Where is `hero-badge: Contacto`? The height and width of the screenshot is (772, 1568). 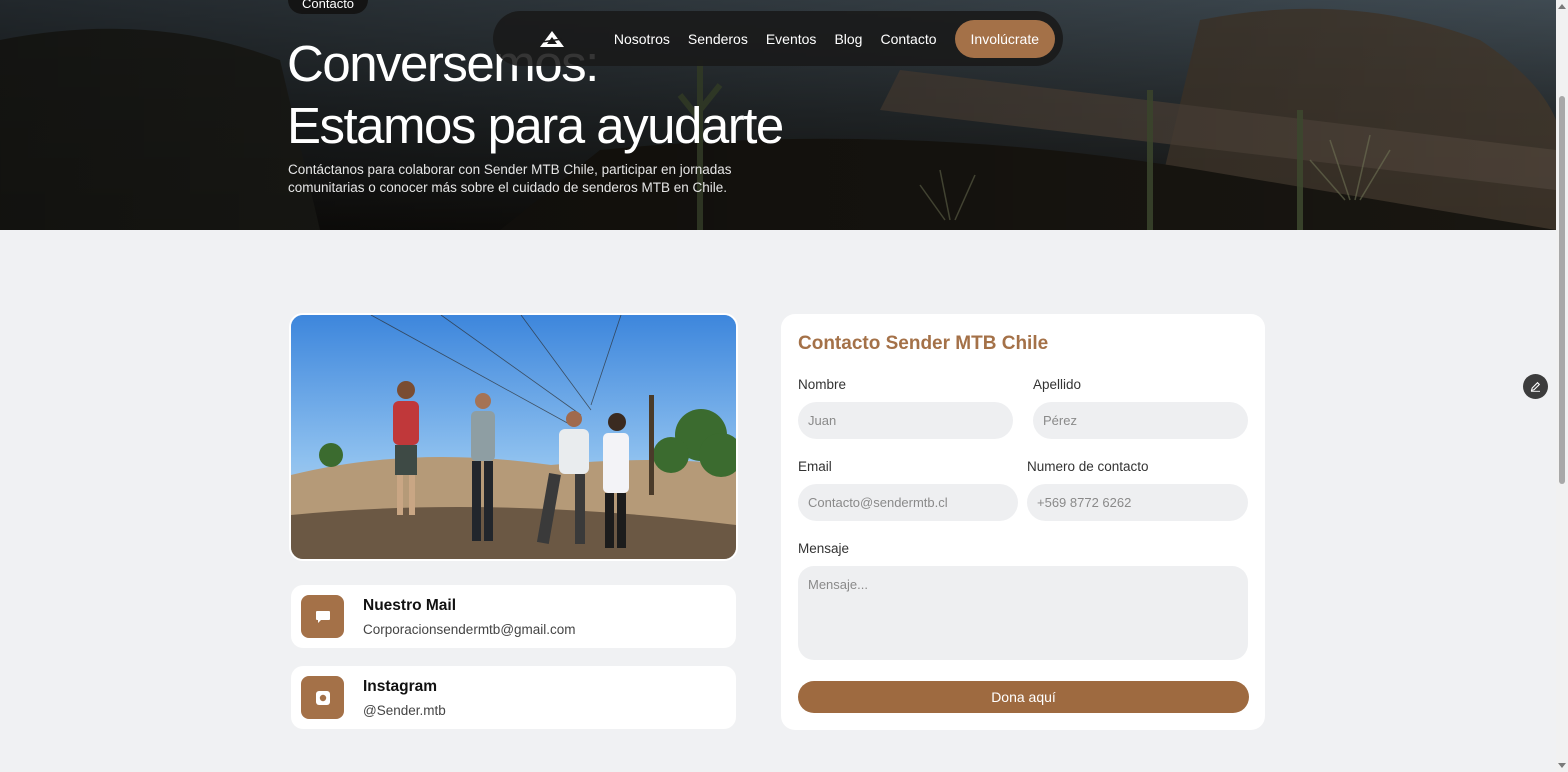
hero-badge: Contacto is located at coordinates (328, 7).